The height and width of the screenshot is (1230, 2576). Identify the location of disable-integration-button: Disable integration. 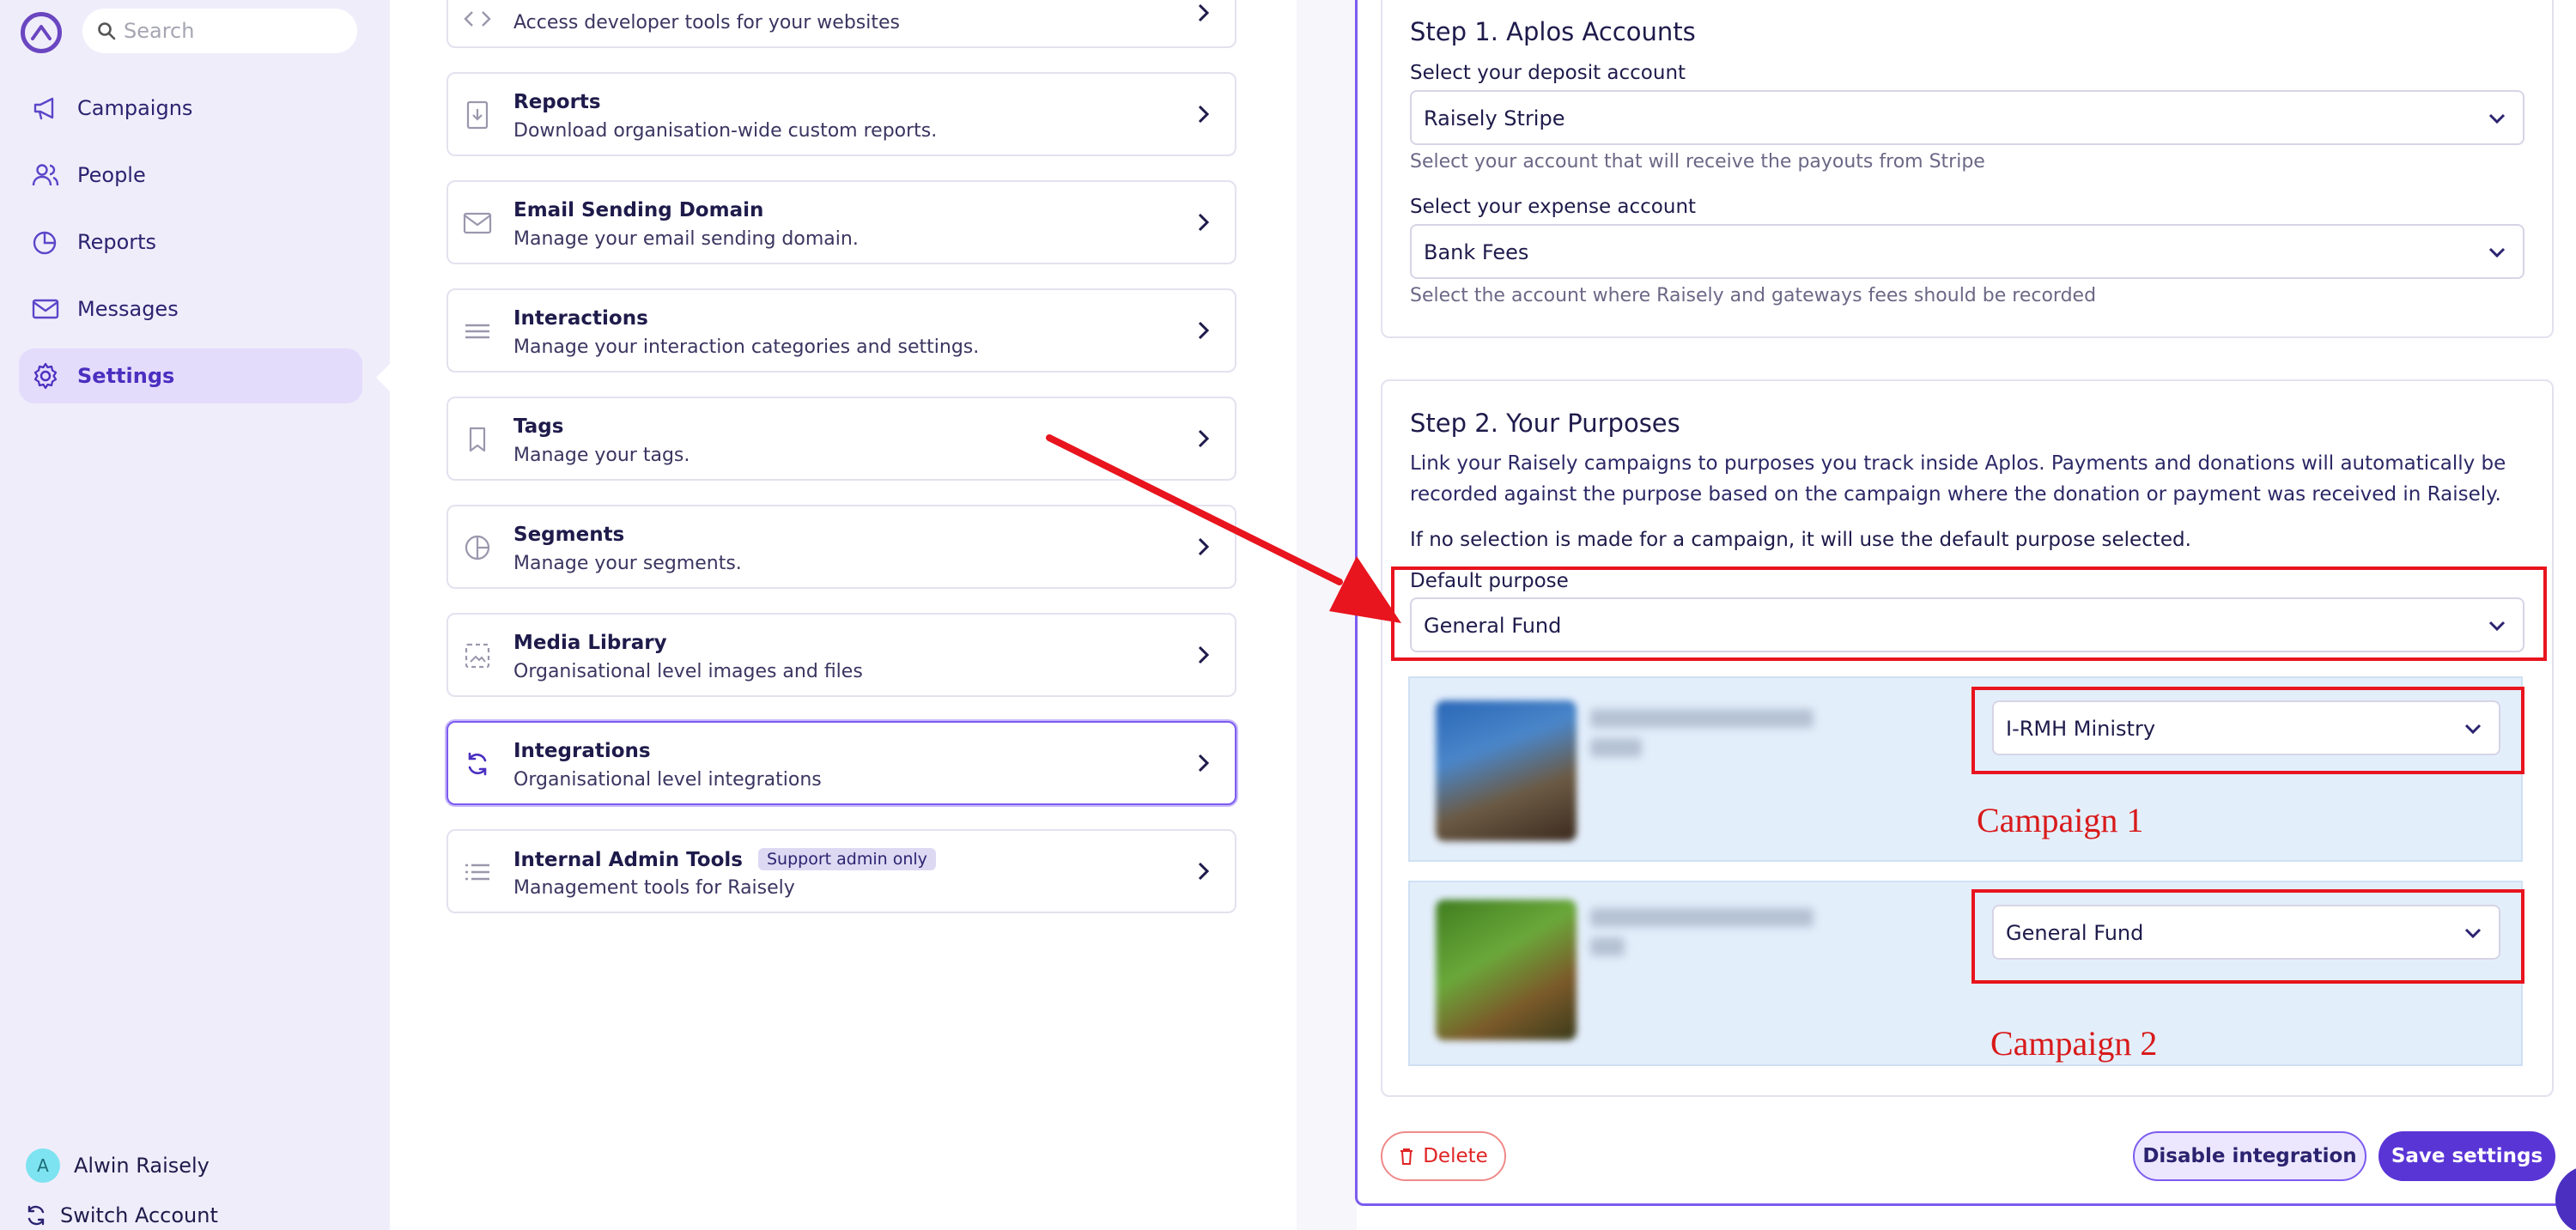
(2250, 1156).